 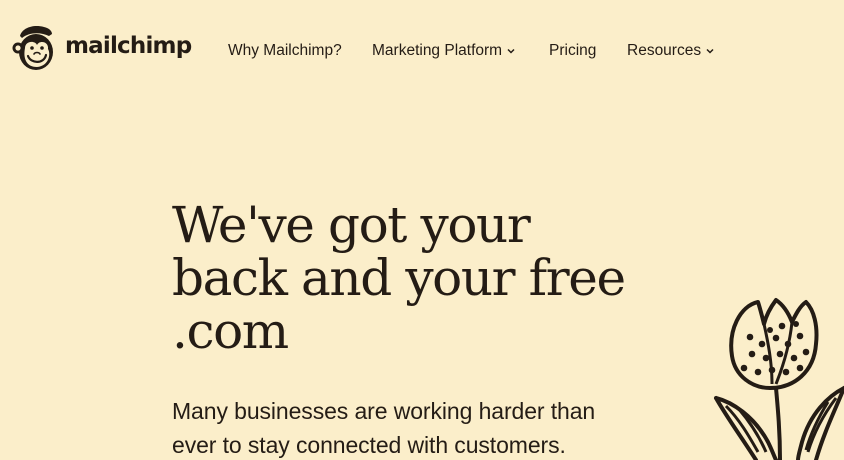 What do you see at coordinates (351, 225) in the screenshot?
I see `hero-title-line: We've got your` at bounding box center [351, 225].